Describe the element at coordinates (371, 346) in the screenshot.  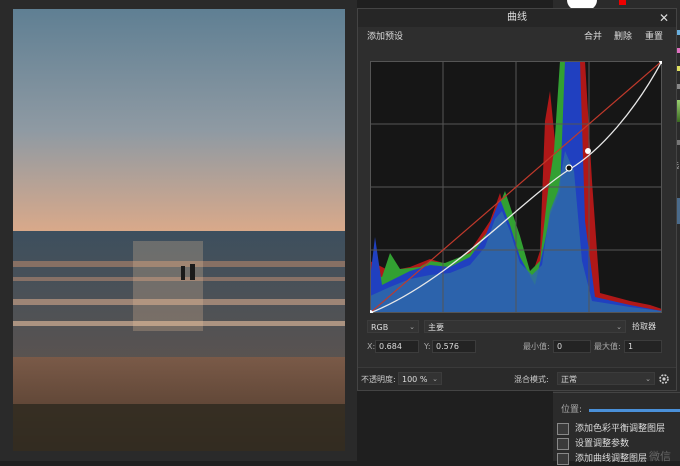
I see `x-label: X:` at that location.